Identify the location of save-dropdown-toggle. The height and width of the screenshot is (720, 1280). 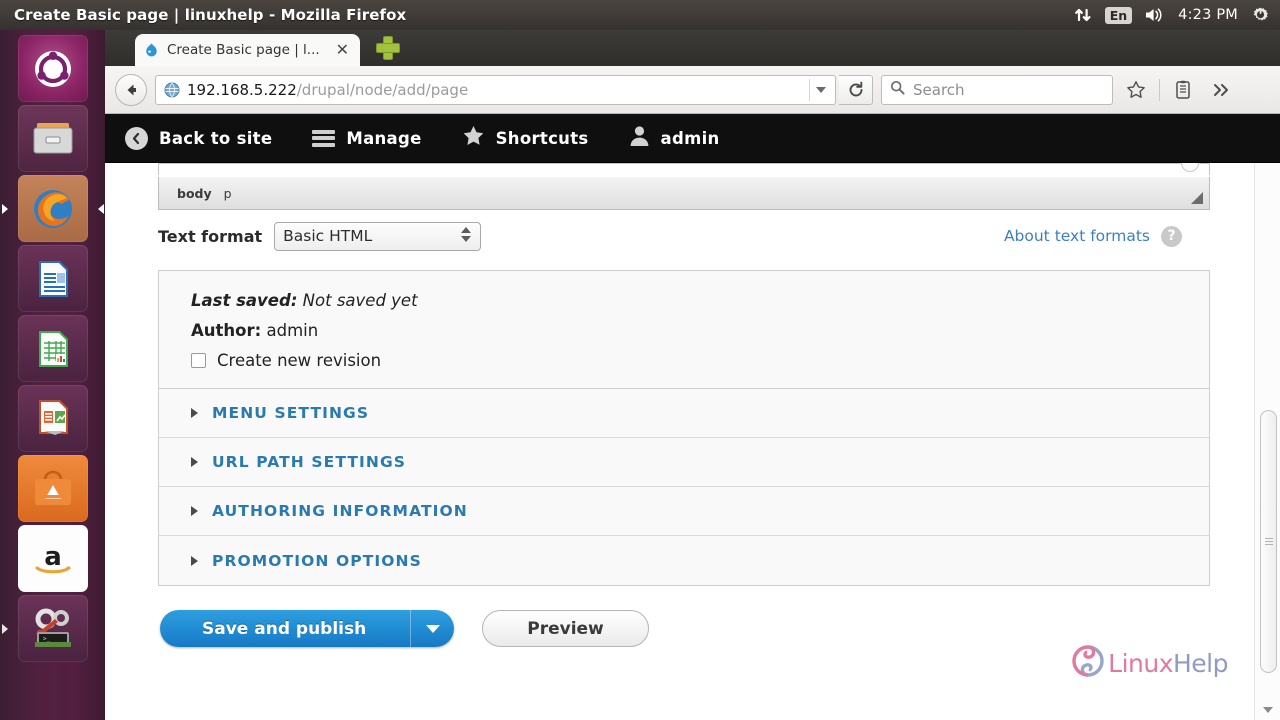
(432, 628).